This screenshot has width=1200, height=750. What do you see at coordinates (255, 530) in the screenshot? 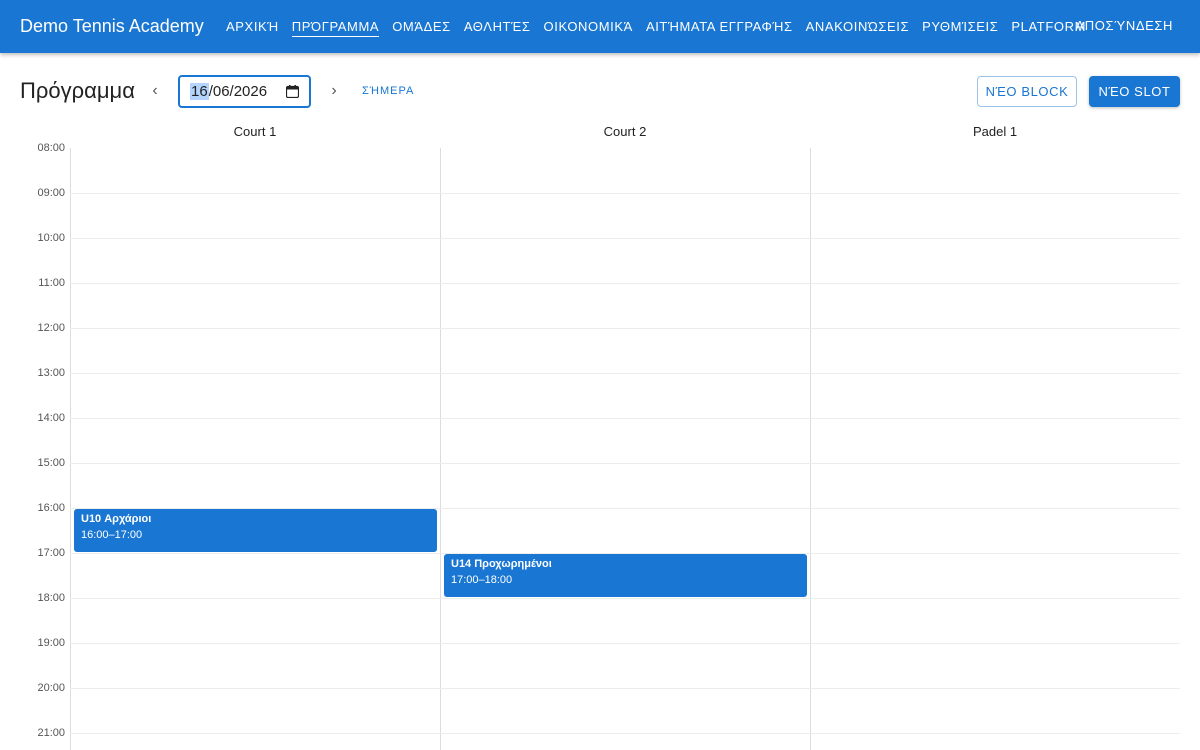
I see `schedule-event: U10 Αρχάριοι 16:00–17:00` at bounding box center [255, 530].